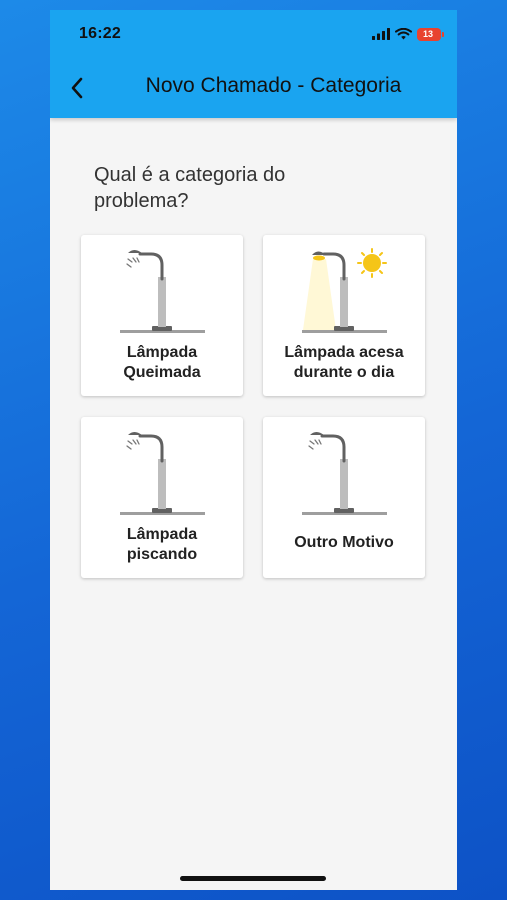 The width and height of the screenshot is (507, 900). Describe the element at coordinates (381, 34) in the screenshot. I see `cellular-signal-icon` at that location.